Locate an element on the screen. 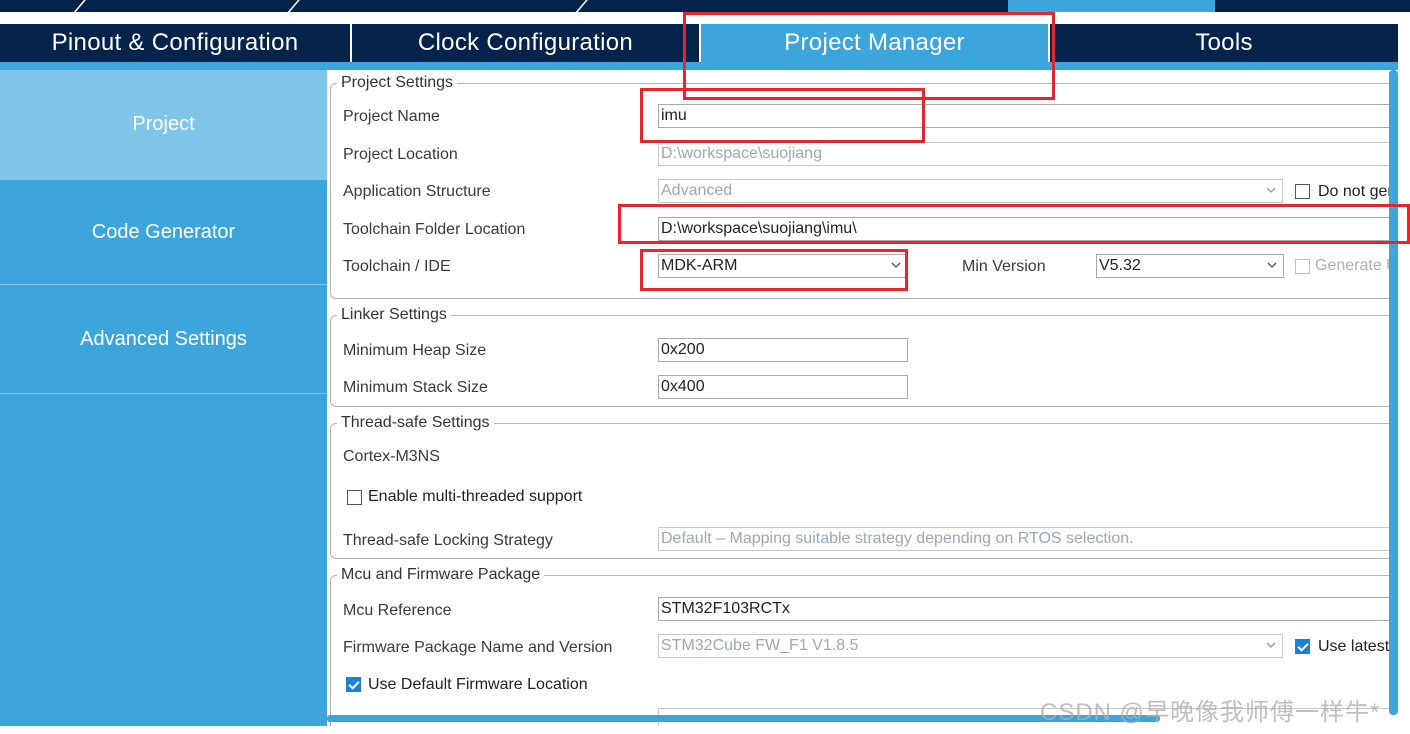  firmware-package-select: STM32Cube FW_F1 V1.8.5 is located at coordinates (970, 646).